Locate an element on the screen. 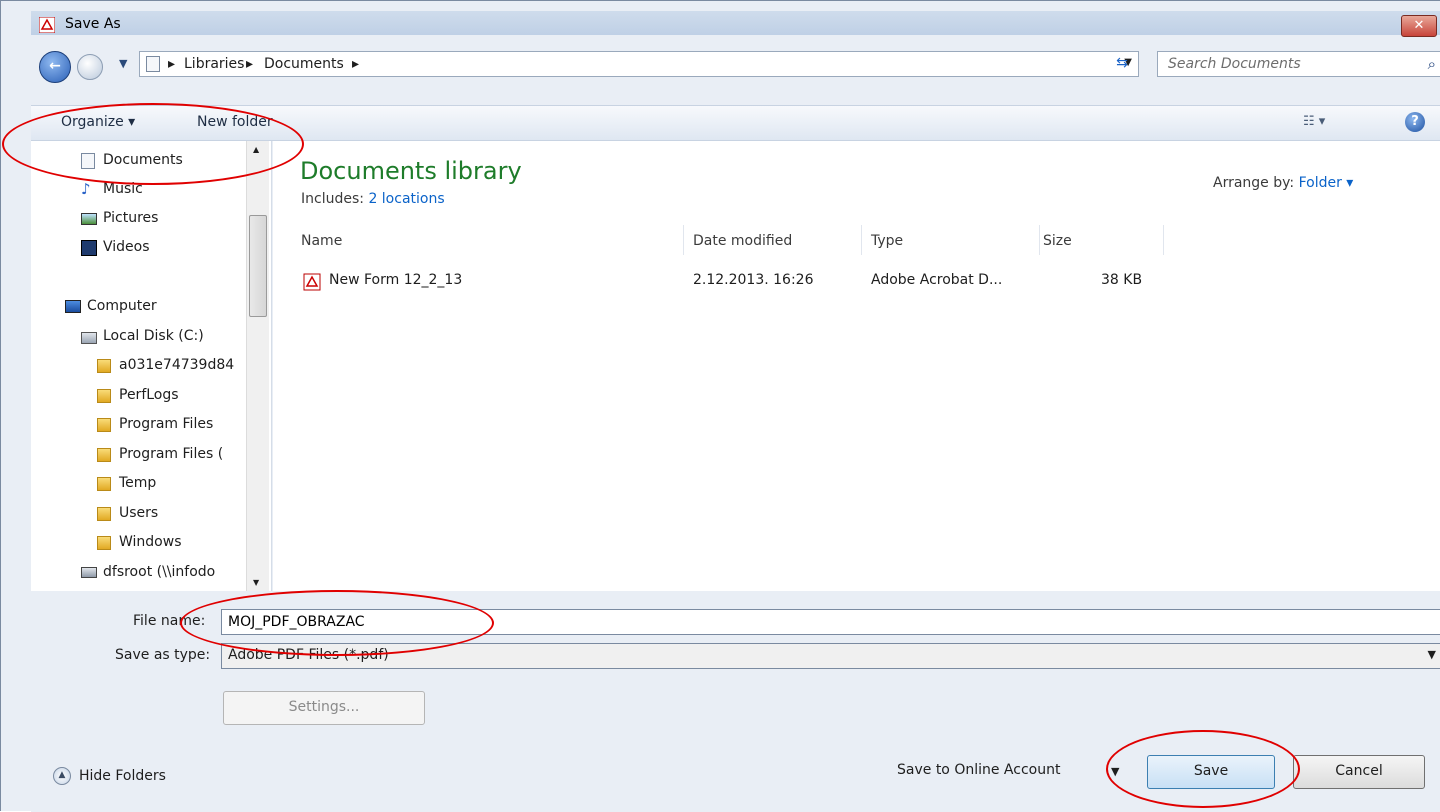  close-button: ✕ is located at coordinates (1419, 26).